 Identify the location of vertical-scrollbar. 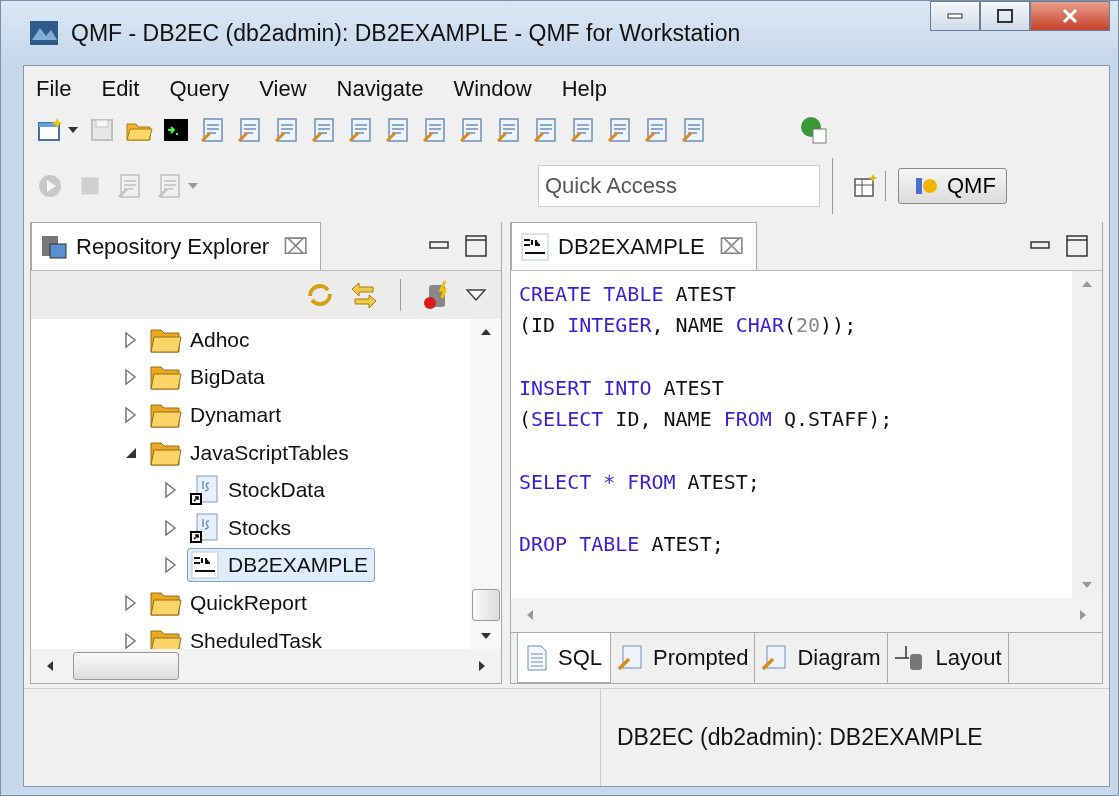
(486, 484).